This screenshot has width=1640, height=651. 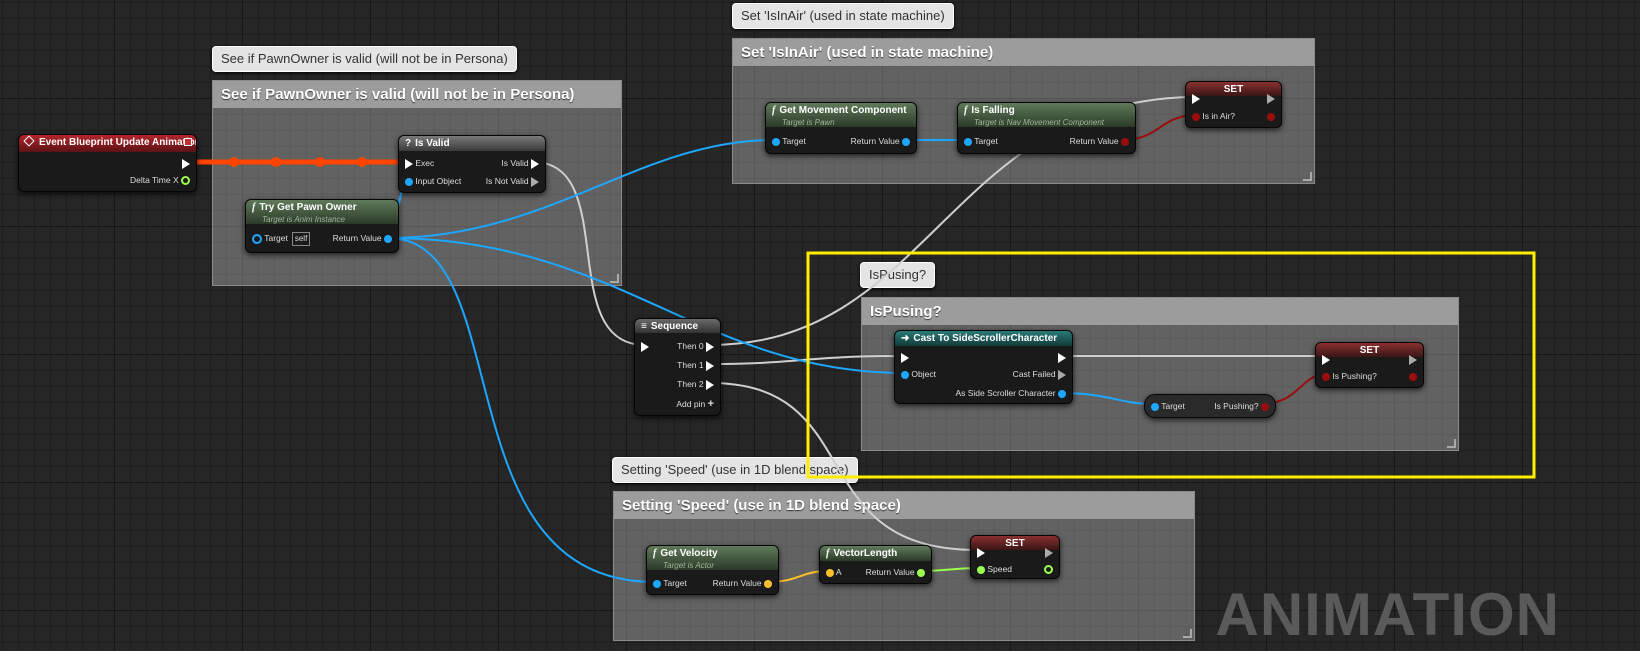 I want to click on node-title: Get Movement Component, so click(x=843, y=110).